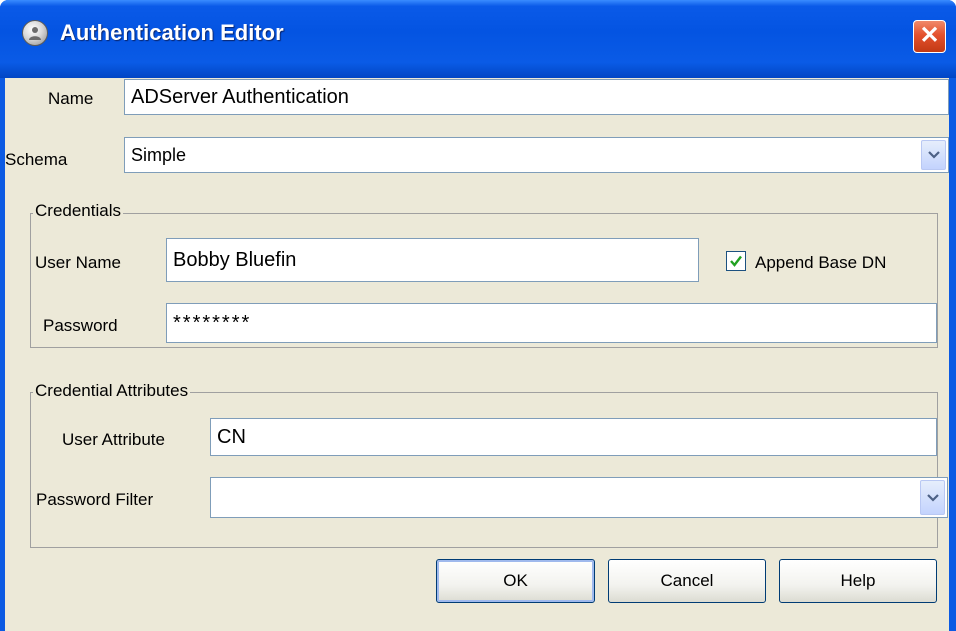 The height and width of the screenshot is (631, 956). I want to click on schema-dropdown-button, so click(933, 155).